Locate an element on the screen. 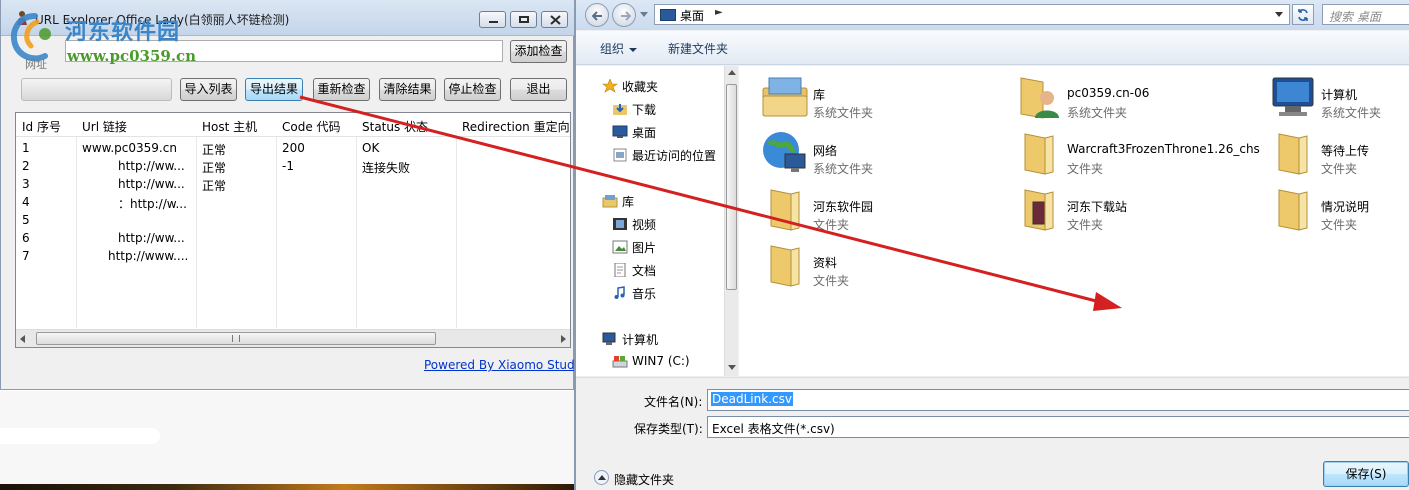 The image size is (1409, 490). hide-folders-label: 隐藏文件夹 is located at coordinates (644, 480).